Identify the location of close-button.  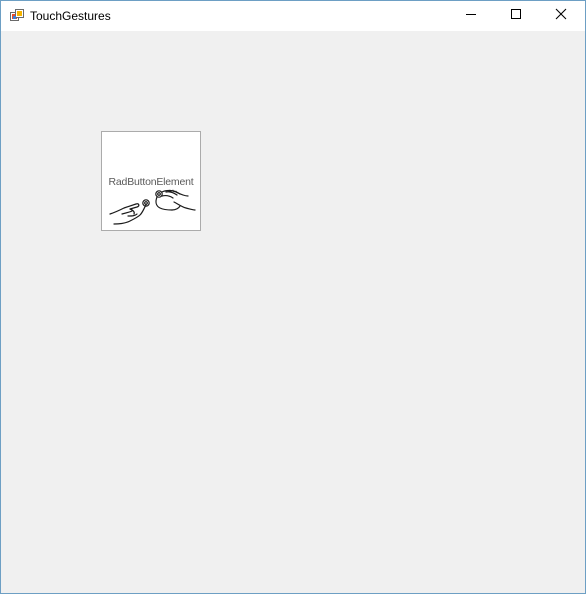
(560, 16).